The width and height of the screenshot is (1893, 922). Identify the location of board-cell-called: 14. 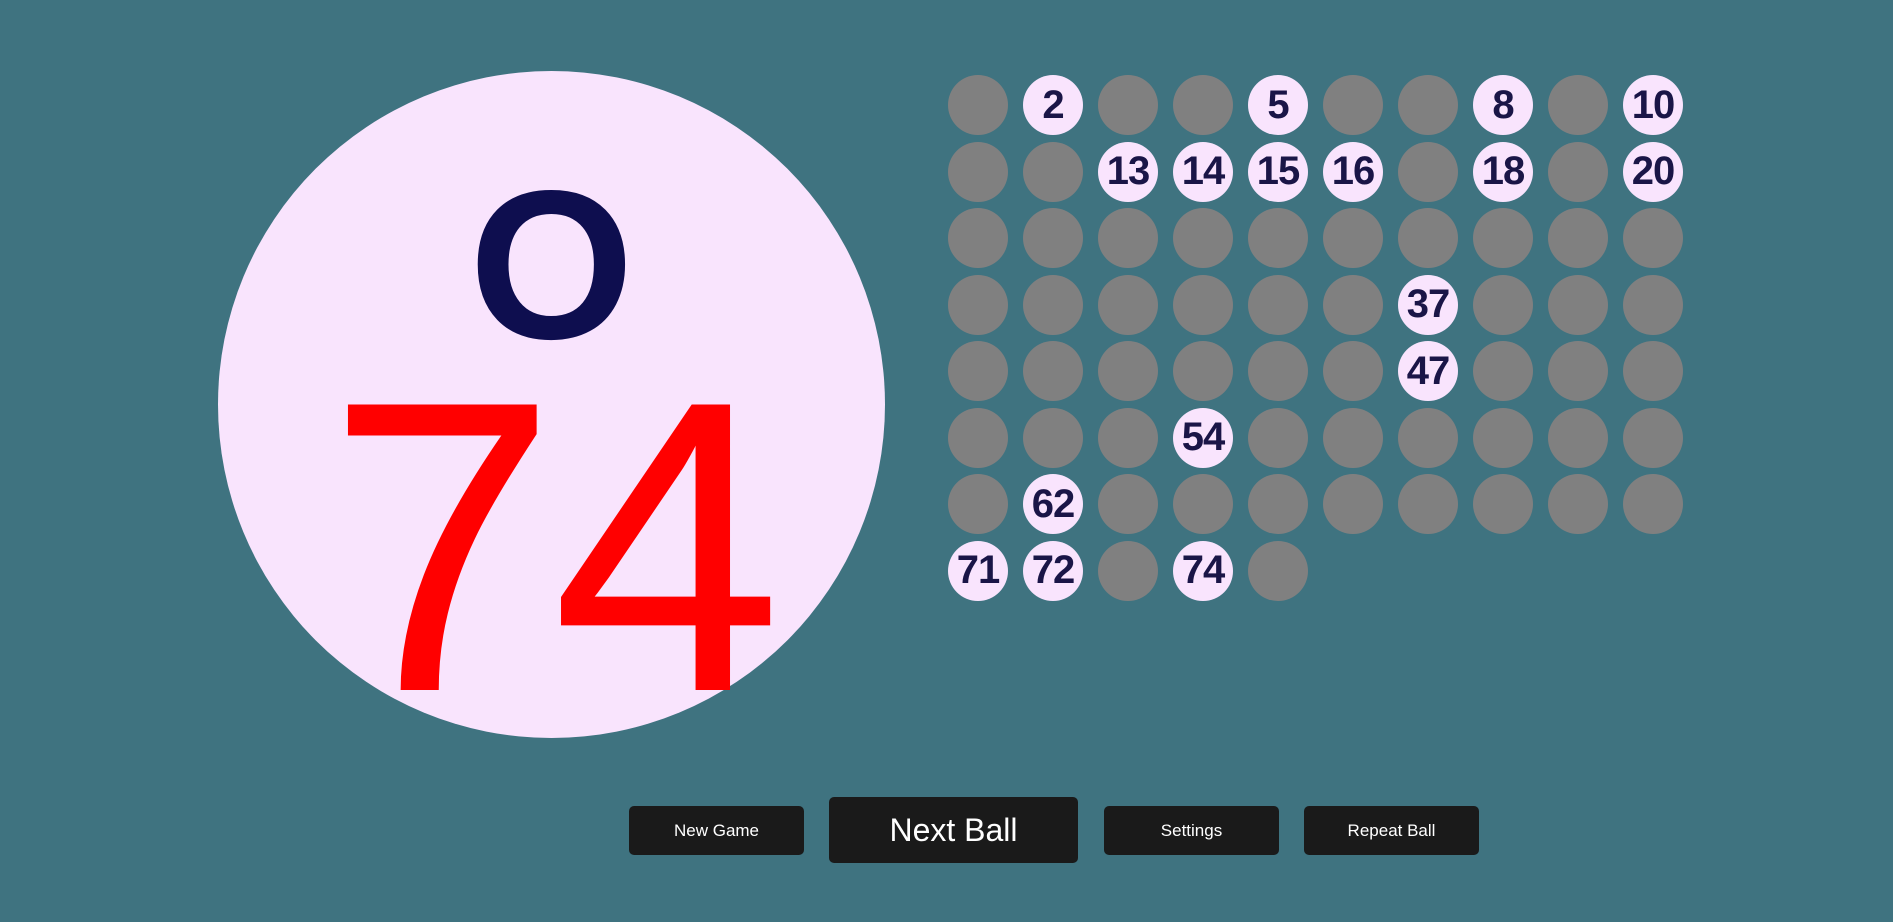
(1203, 171).